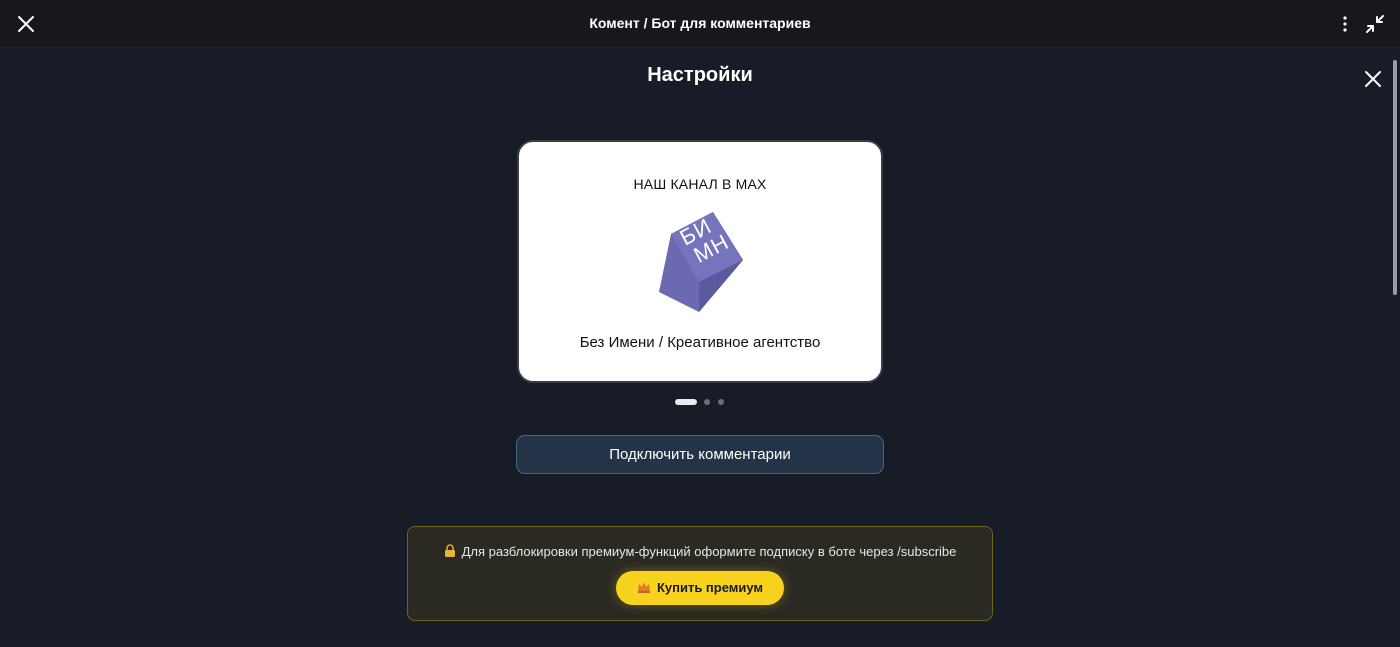 The image size is (1400, 647). I want to click on close-icon, so click(1373, 79).